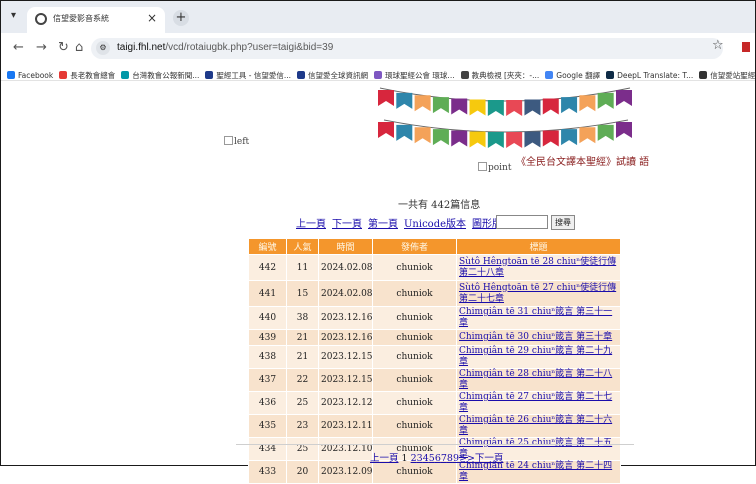  I want to click on post-title-link: Chimgiân tē 31 chiuⁿ箴言 第三十一章, so click(535, 317).